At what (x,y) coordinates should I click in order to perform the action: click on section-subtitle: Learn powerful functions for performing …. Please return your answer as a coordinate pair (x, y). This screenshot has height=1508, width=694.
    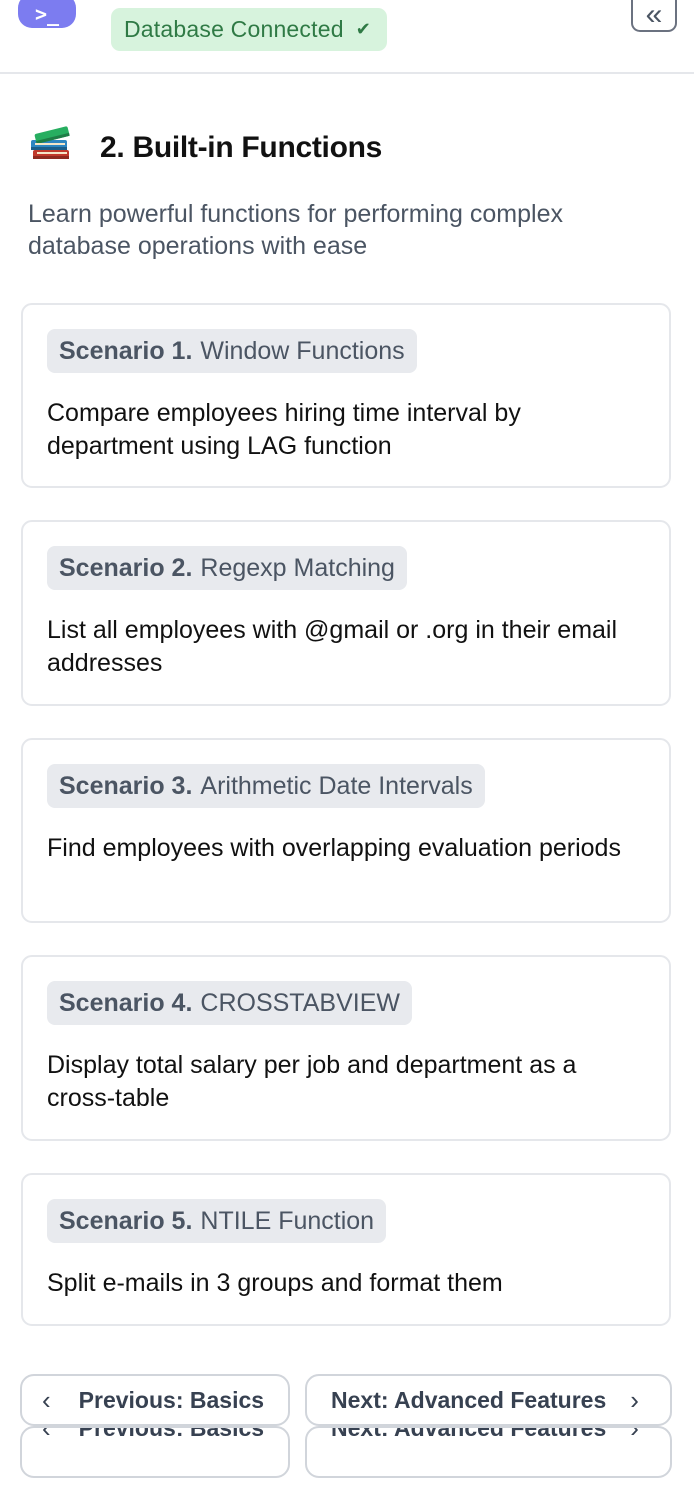
    Looking at the image, I should click on (295, 230).